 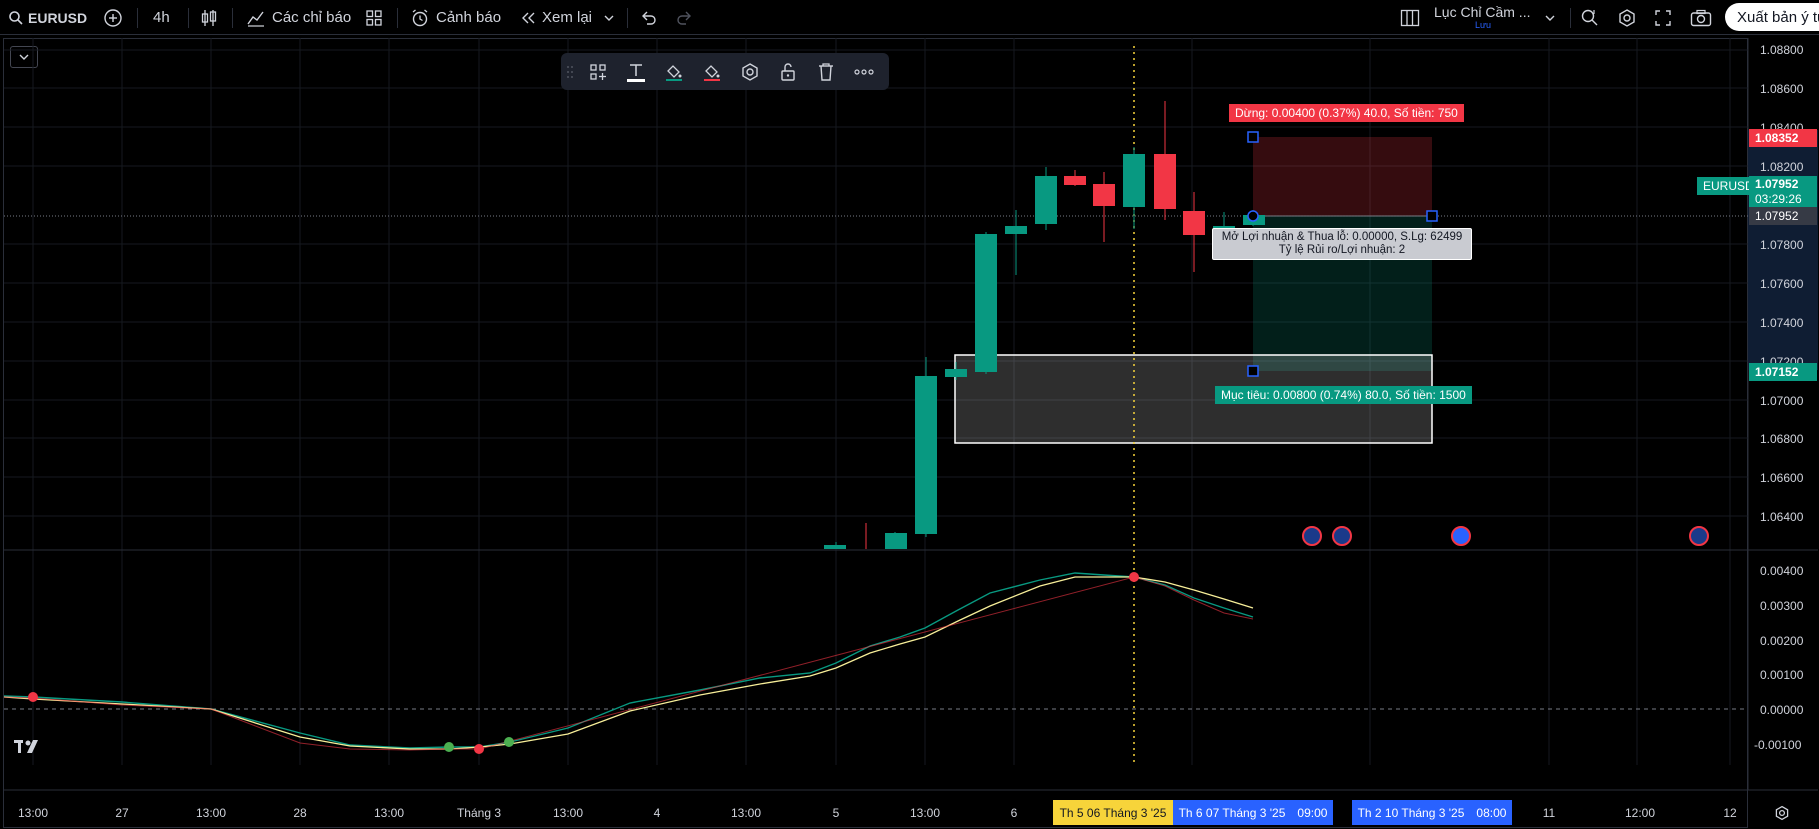 I want to click on drawing-floating-toolbar, so click(x=725, y=71).